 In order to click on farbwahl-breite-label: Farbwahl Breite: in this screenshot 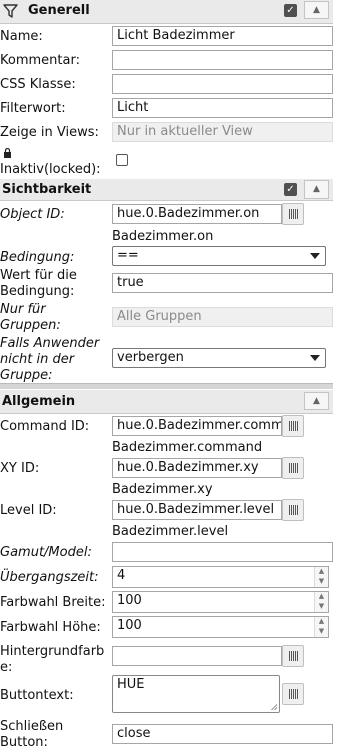, I will do `click(53, 602)`.